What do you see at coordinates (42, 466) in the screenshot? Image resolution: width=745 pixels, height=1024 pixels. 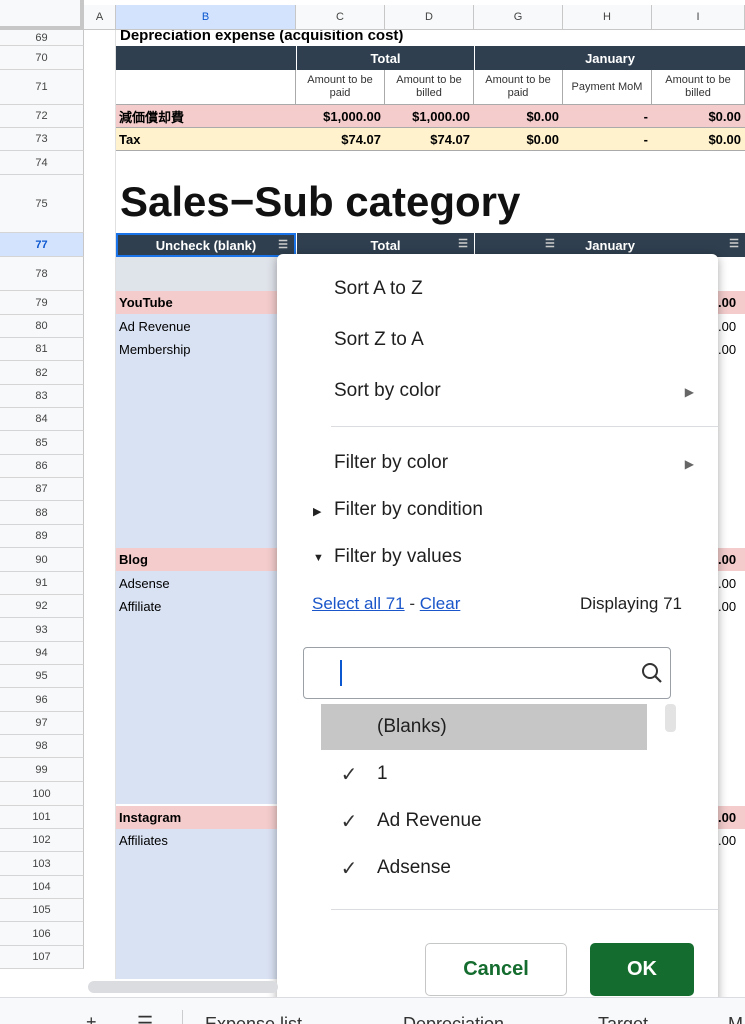 I see `row-header: 86` at bounding box center [42, 466].